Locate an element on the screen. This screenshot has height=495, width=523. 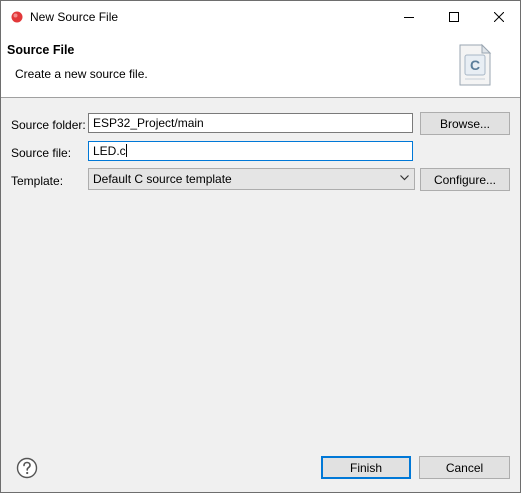
maximize-button is located at coordinates (453, 17).